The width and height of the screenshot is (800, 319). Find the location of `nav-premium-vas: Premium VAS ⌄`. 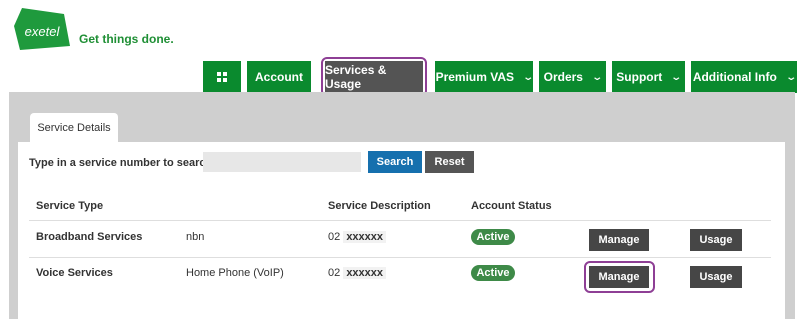

nav-premium-vas: Premium VAS ⌄ is located at coordinates (485, 77).